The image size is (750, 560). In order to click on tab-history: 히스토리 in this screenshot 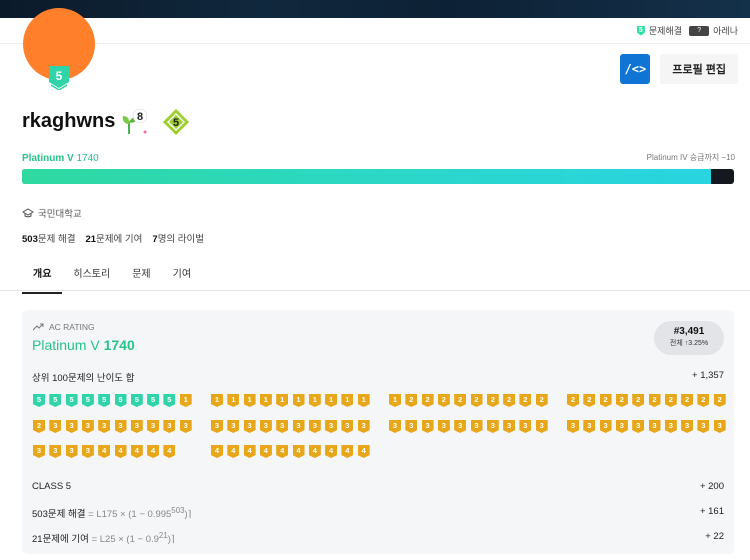, I will do `click(91, 275)`.